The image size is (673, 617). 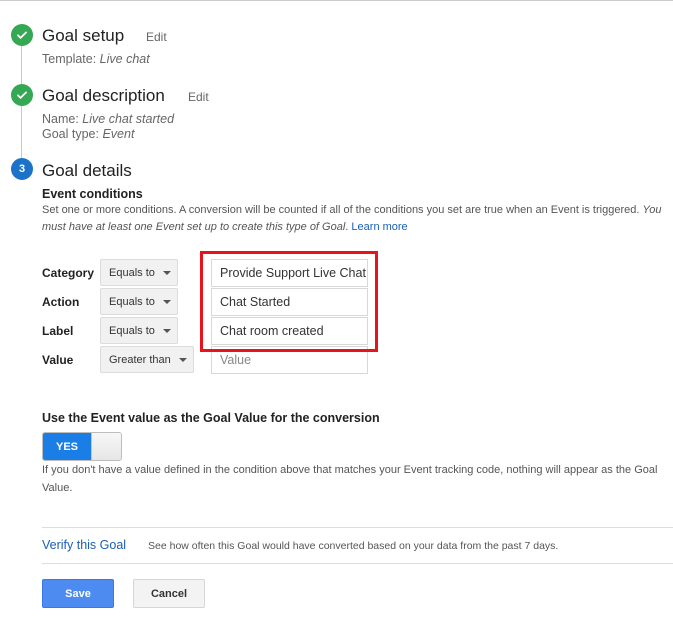 What do you see at coordinates (103, 95) in the screenshot?
I see `step-title: Goal description` at bounding box center [103, 95].